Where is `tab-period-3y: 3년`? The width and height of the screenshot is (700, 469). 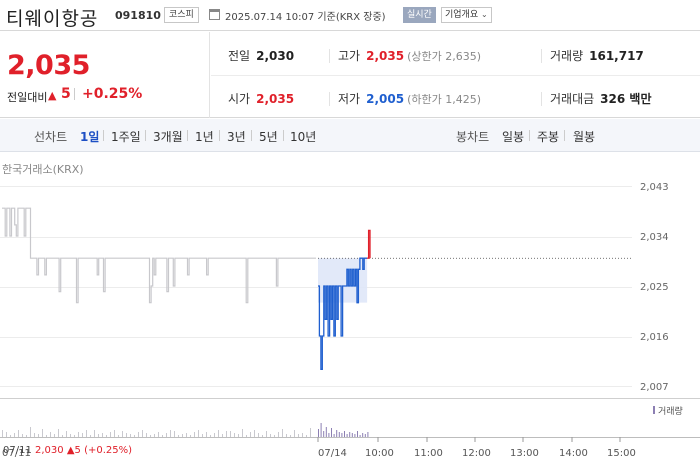
tab-period-3y: 3년 is located at coordinates (236, 136).